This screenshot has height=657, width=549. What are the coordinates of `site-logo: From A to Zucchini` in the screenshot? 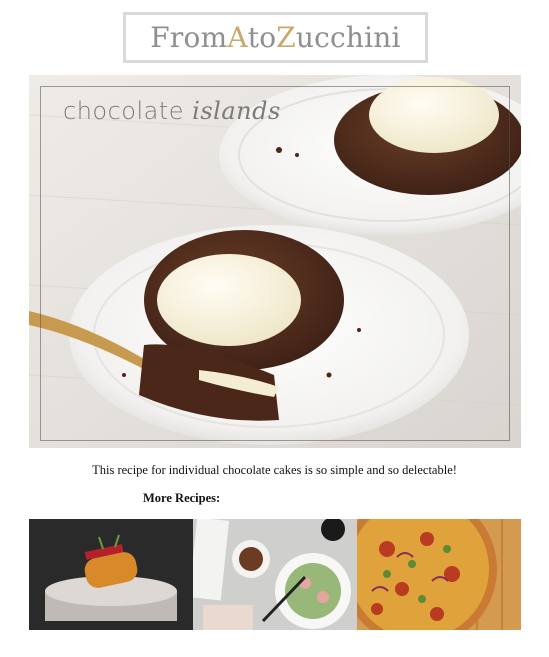 It's located at (275, 37).